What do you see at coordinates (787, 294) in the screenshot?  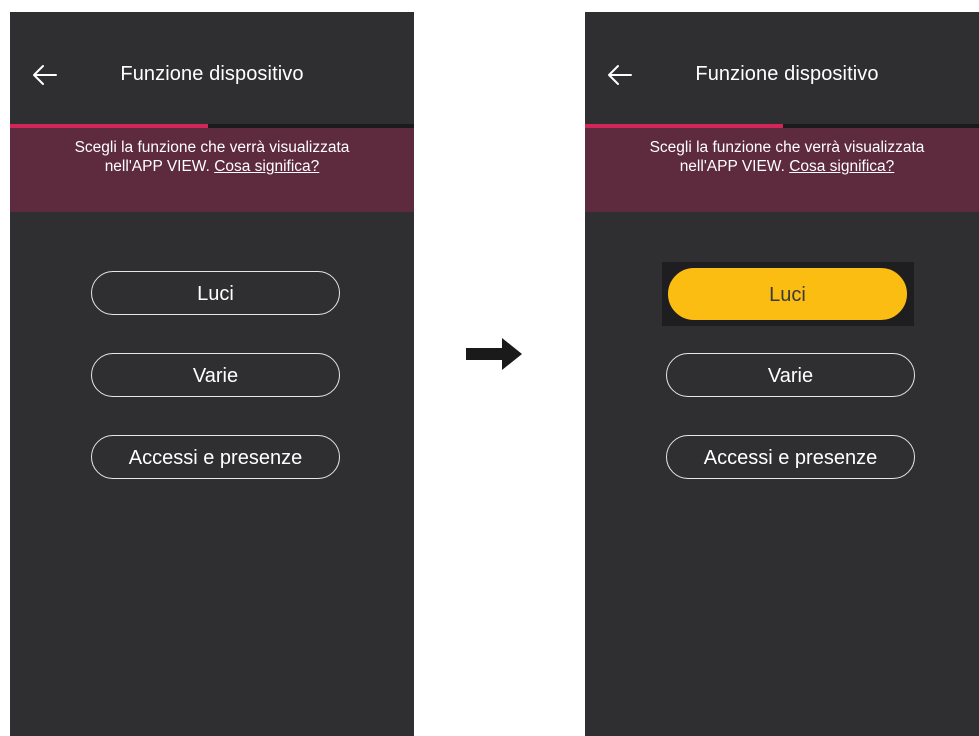 I see `option-button-luci-selected: Luci` at bounding box center [787, 294].